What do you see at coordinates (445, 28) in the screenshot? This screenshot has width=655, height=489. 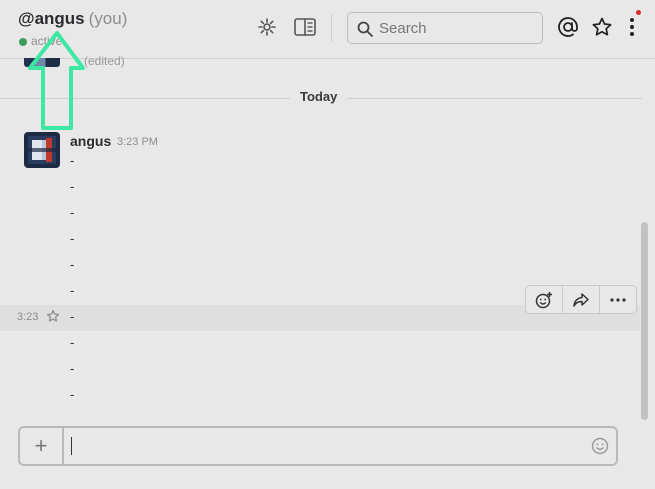 I see `search-box: Search` at bounding box center [445, 28].